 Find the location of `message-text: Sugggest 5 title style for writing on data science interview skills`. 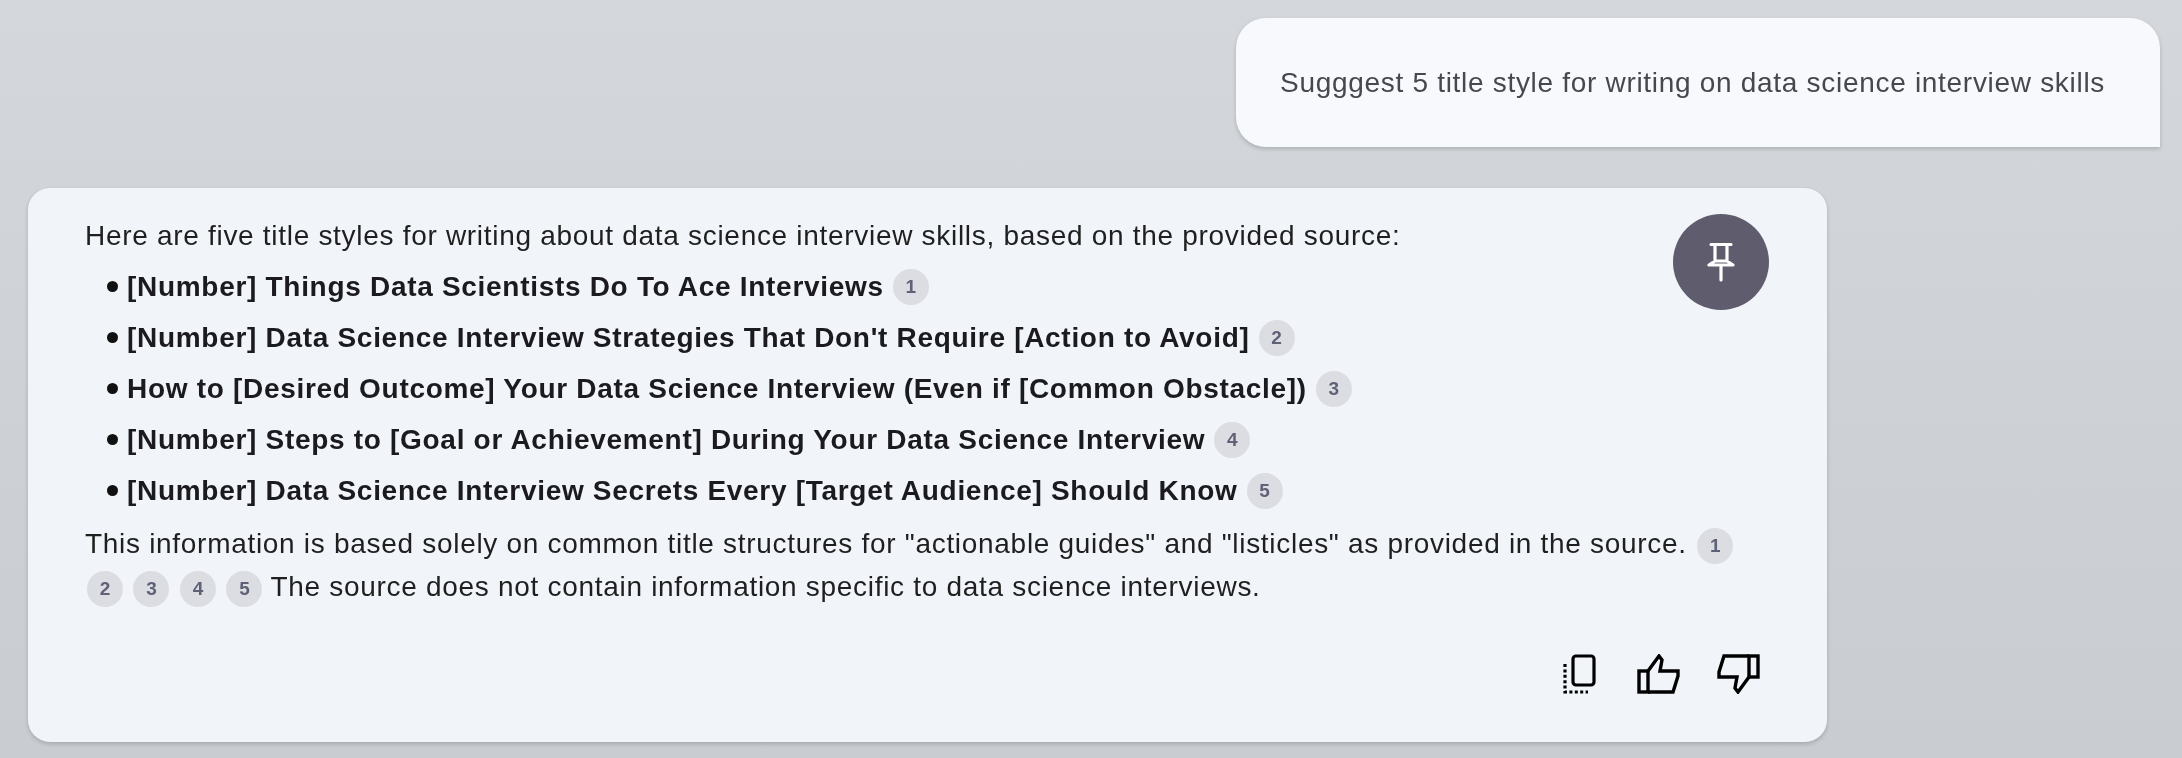

message-text: Sugggest 5 title style for writing on data science interview skills is located at coordinates (1693, 82).